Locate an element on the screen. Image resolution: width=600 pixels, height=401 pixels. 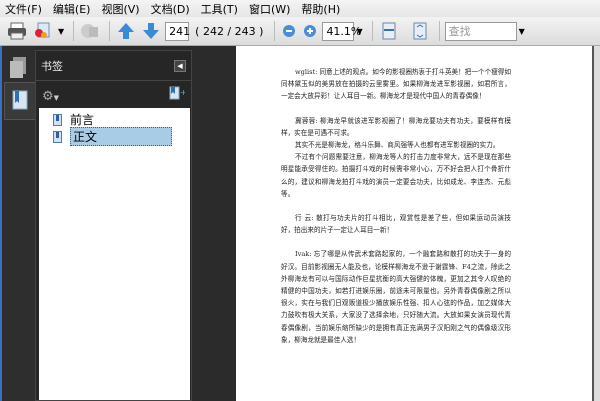
search-input: 查找 is located at coordinates (480, 31).